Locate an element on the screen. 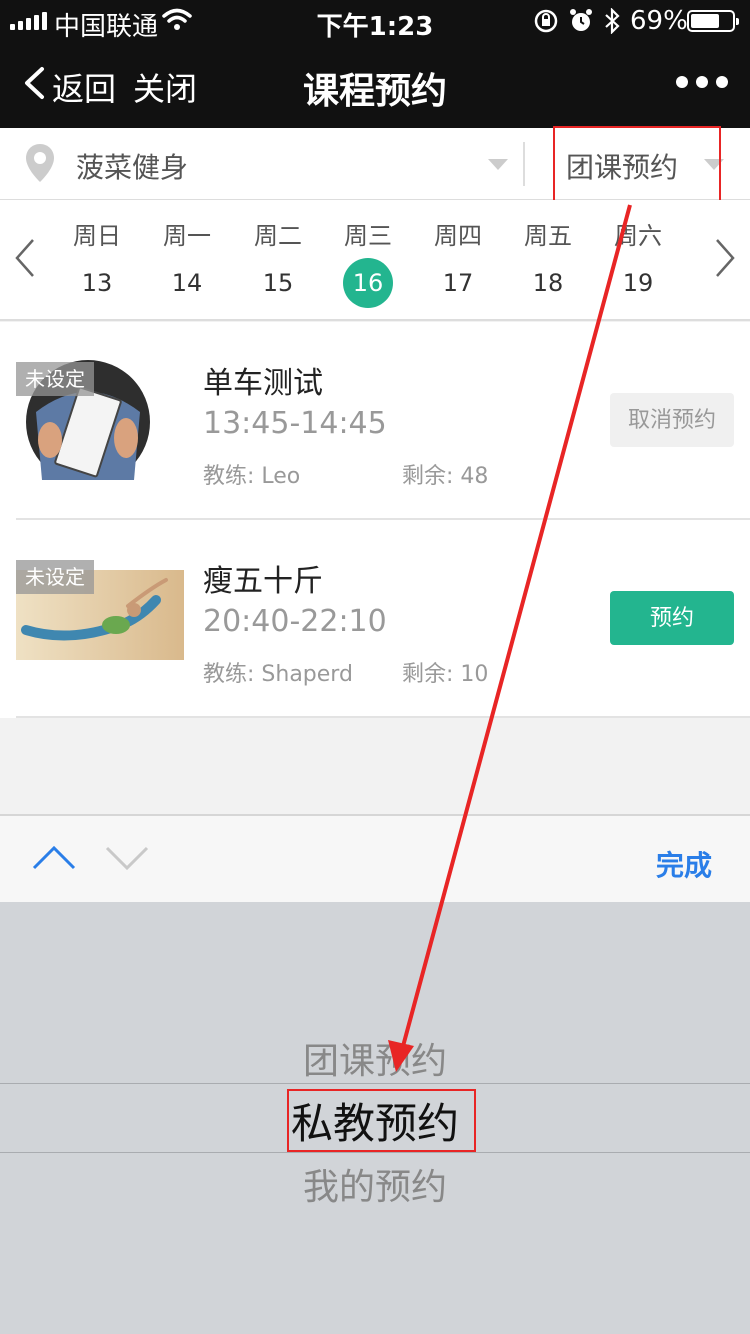 The height and width of the screenshot is (1334, 750). nav-bar: 返回 关闭 课程预约 is located at coordinates (375, 84).